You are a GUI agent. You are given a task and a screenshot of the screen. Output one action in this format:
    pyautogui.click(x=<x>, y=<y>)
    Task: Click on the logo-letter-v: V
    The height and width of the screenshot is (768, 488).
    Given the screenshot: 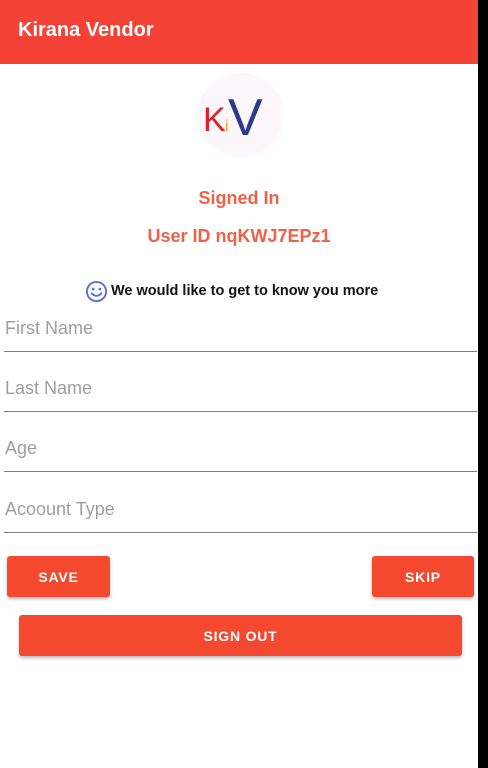 What is the action you would take?
    pyautogui.click(x=245, y=118)
    